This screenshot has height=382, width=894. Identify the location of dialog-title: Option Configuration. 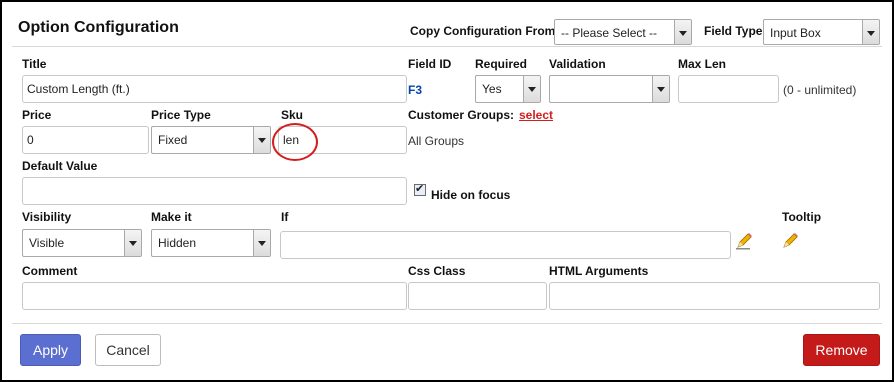
(98, 27).